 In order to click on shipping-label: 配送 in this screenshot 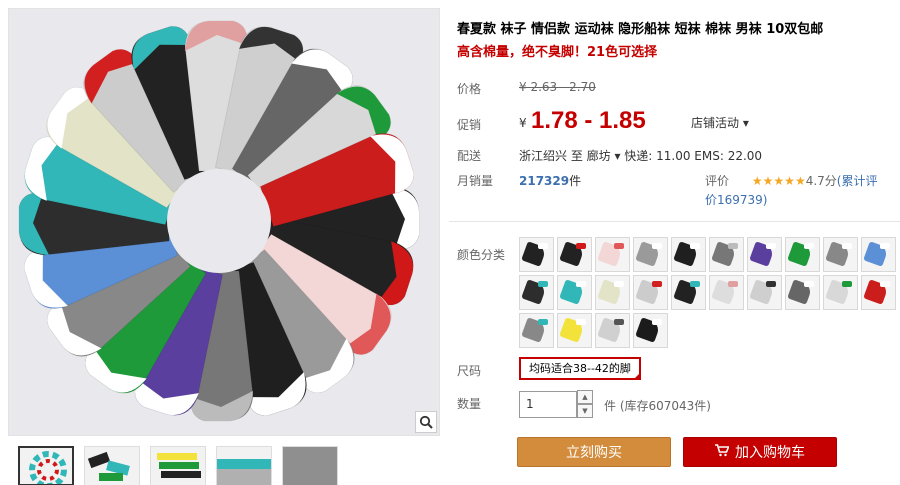, I will do `click(469, 156)`.